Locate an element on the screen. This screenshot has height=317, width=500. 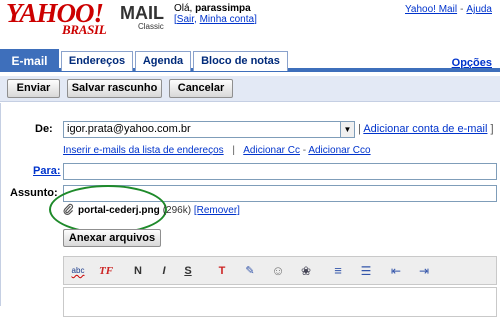
account-links: [Sair, Minha conta] is located at coordinates (215, 19).